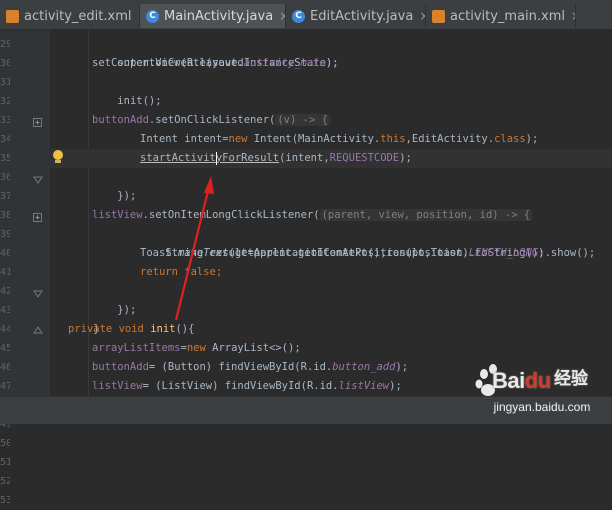 The width and height of the screenshot is (612, 510). I want to click on line-number: 47, so click(5, 386).